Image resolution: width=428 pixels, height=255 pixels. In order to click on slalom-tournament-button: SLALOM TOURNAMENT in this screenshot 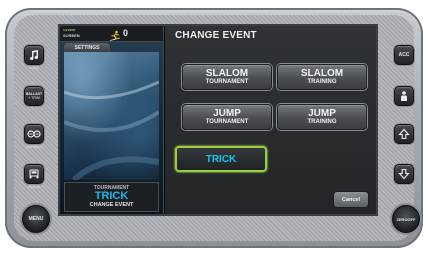, I will do `click(227, 77)`.